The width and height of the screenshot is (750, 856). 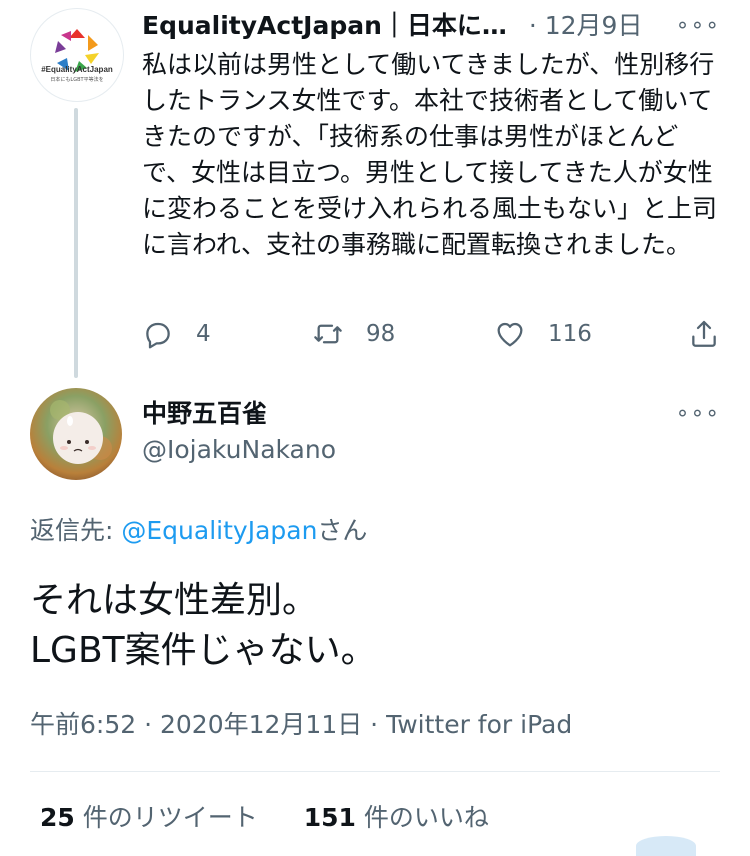 What do you see at coordinates (543, 334) in the screenshot?
I see `like-button: 116` at bounding box center [543, 334].